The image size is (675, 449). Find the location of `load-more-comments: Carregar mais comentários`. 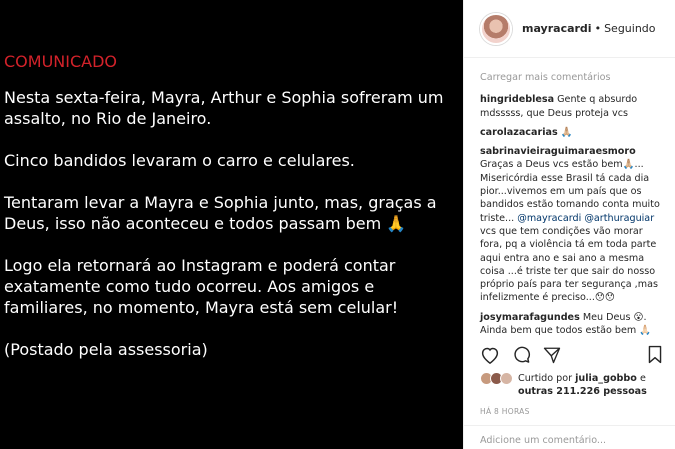

load-more-comments: Carregar mais comentários is located at coordinates (571, 77).